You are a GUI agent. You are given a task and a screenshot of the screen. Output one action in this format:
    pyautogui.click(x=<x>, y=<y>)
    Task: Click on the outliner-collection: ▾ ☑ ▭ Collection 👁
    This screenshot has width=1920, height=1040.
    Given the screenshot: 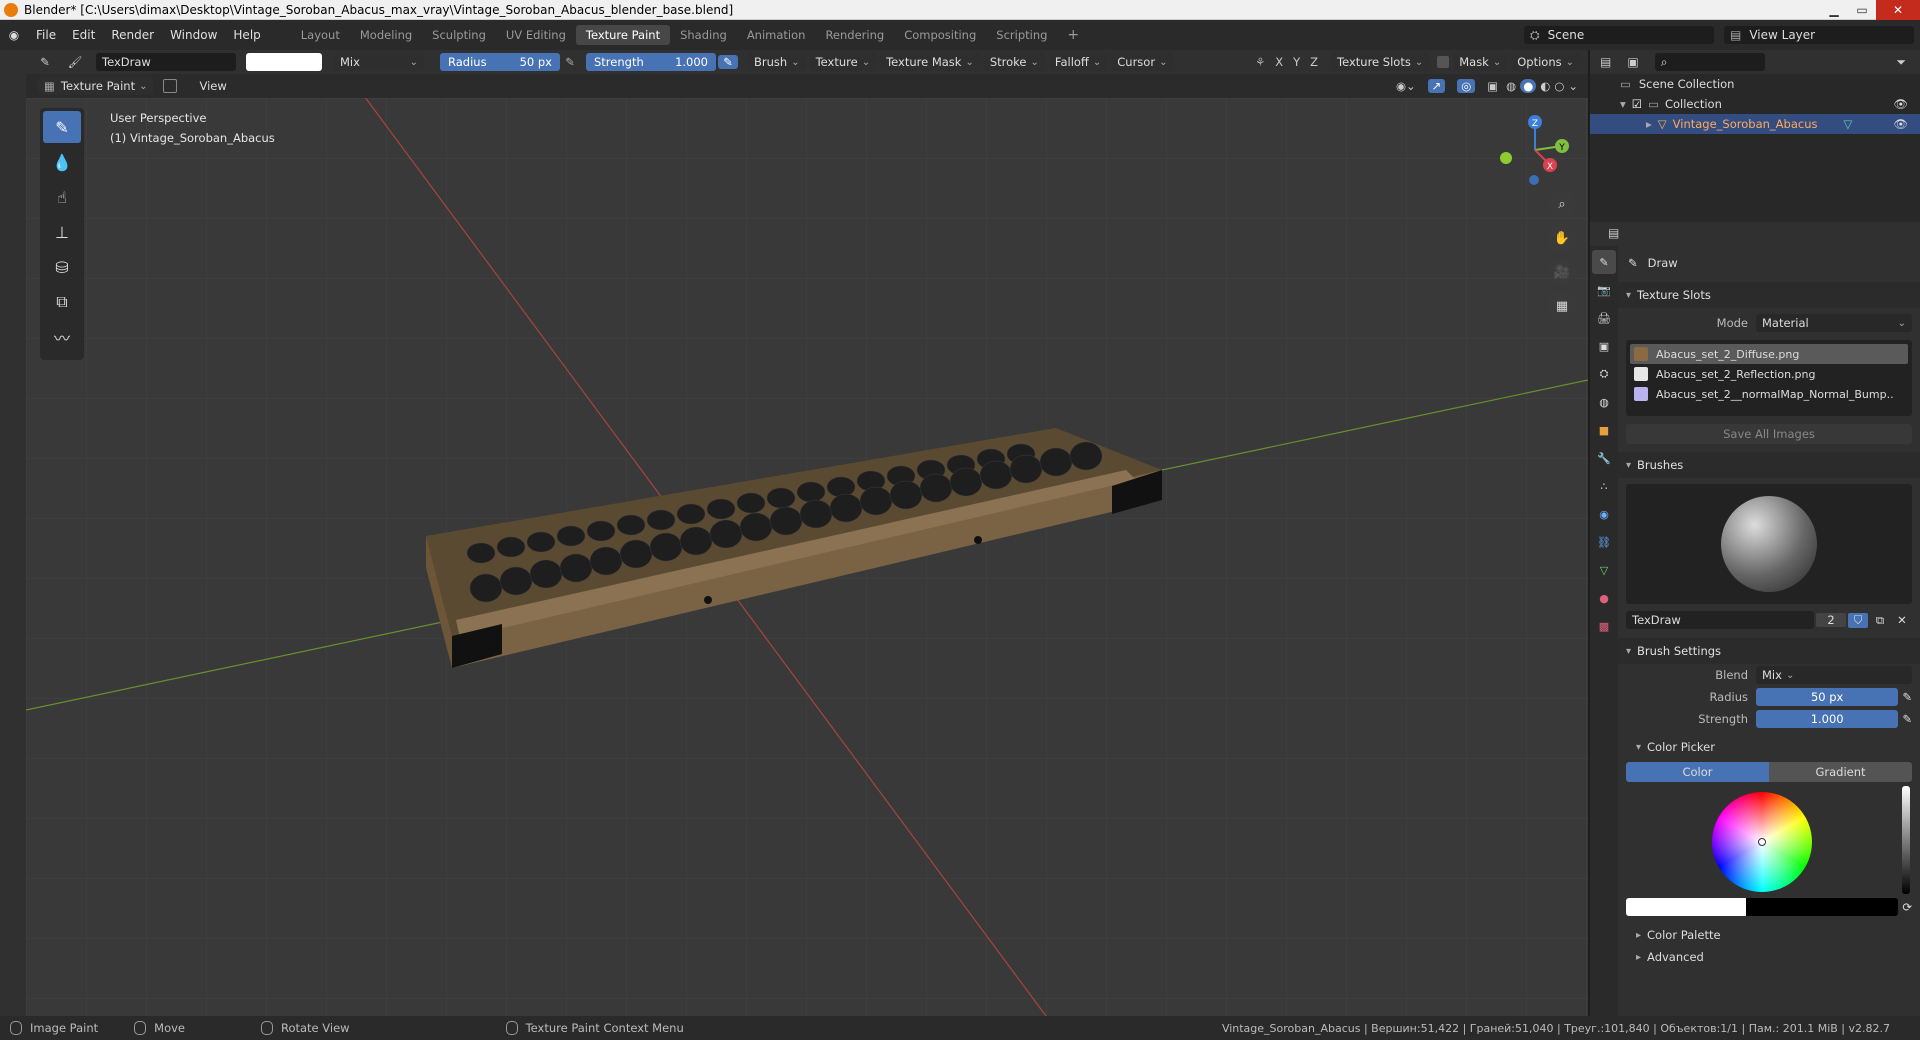 What is the action you would take?
    pyautogui.click(x=1755, y=104)
    